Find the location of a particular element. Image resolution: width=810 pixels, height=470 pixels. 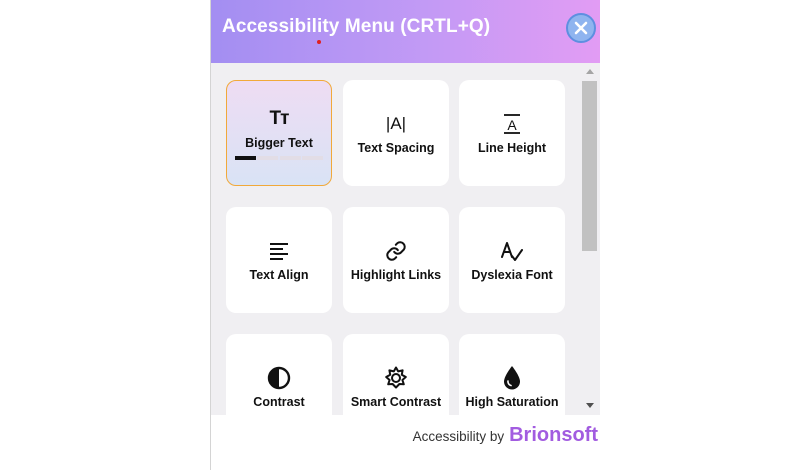

highlight-links-card: Highlight Links is located at coordinates (396, 260).